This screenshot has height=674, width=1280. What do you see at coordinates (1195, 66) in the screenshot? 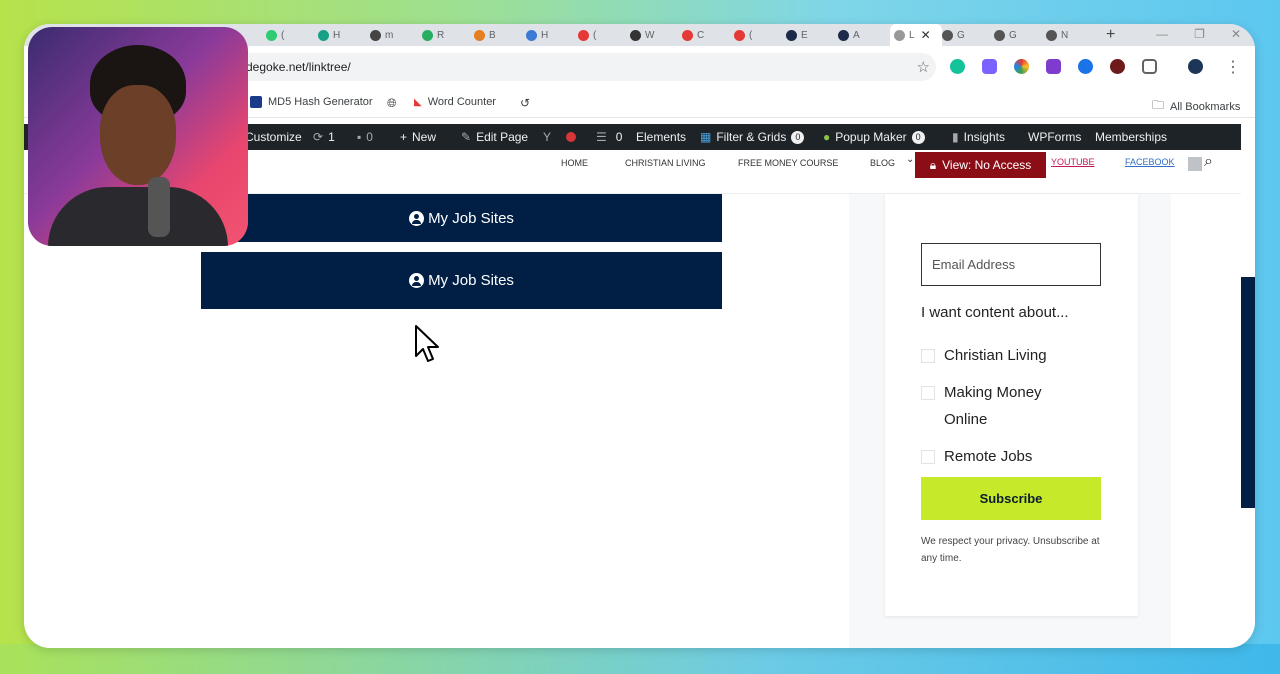
I see `profile-avatar-icon` at bounding box center [1195, 66].